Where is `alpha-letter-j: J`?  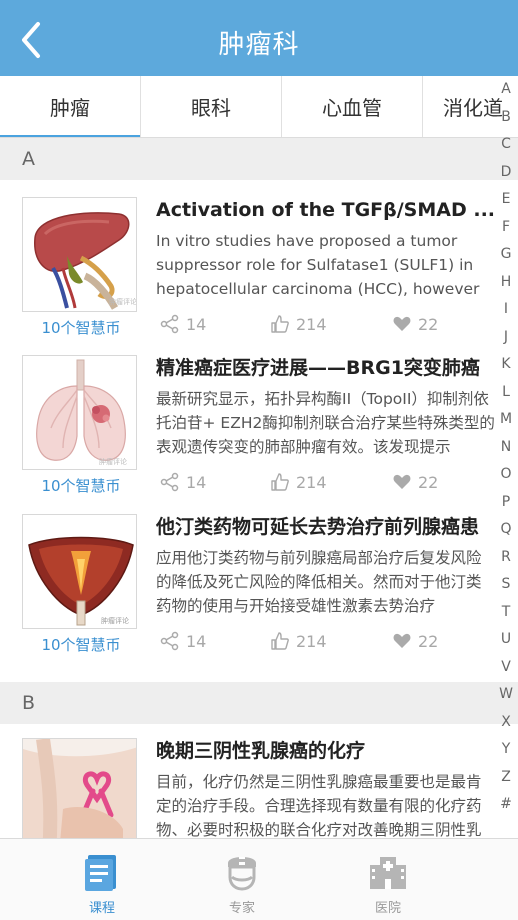
alpha-letter-j: J is located at coordinates (506, 338).